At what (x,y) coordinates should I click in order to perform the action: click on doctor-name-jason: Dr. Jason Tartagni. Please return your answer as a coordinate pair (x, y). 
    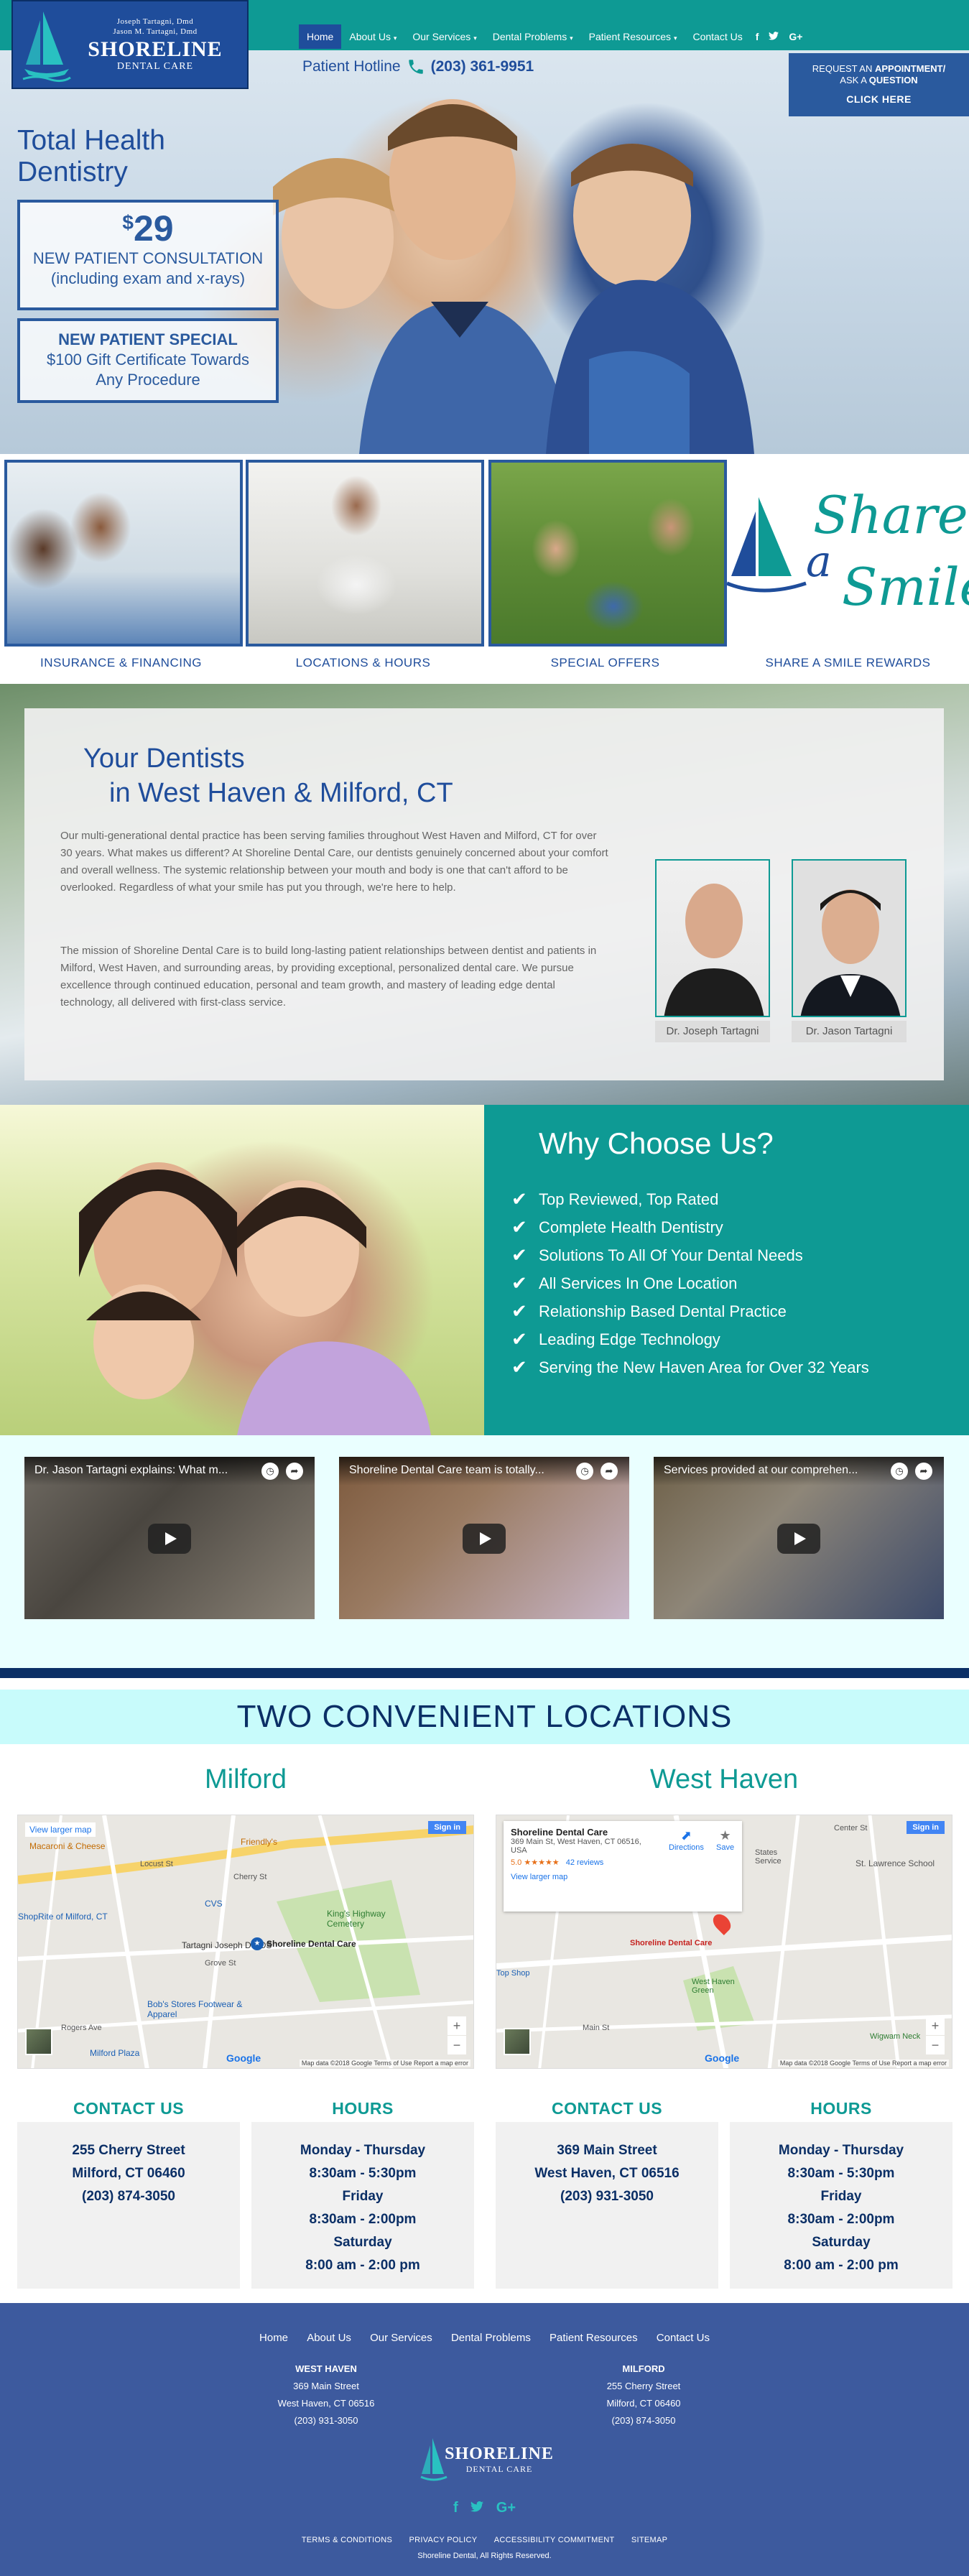
    Looking at the image, I should click on (849, 1031).